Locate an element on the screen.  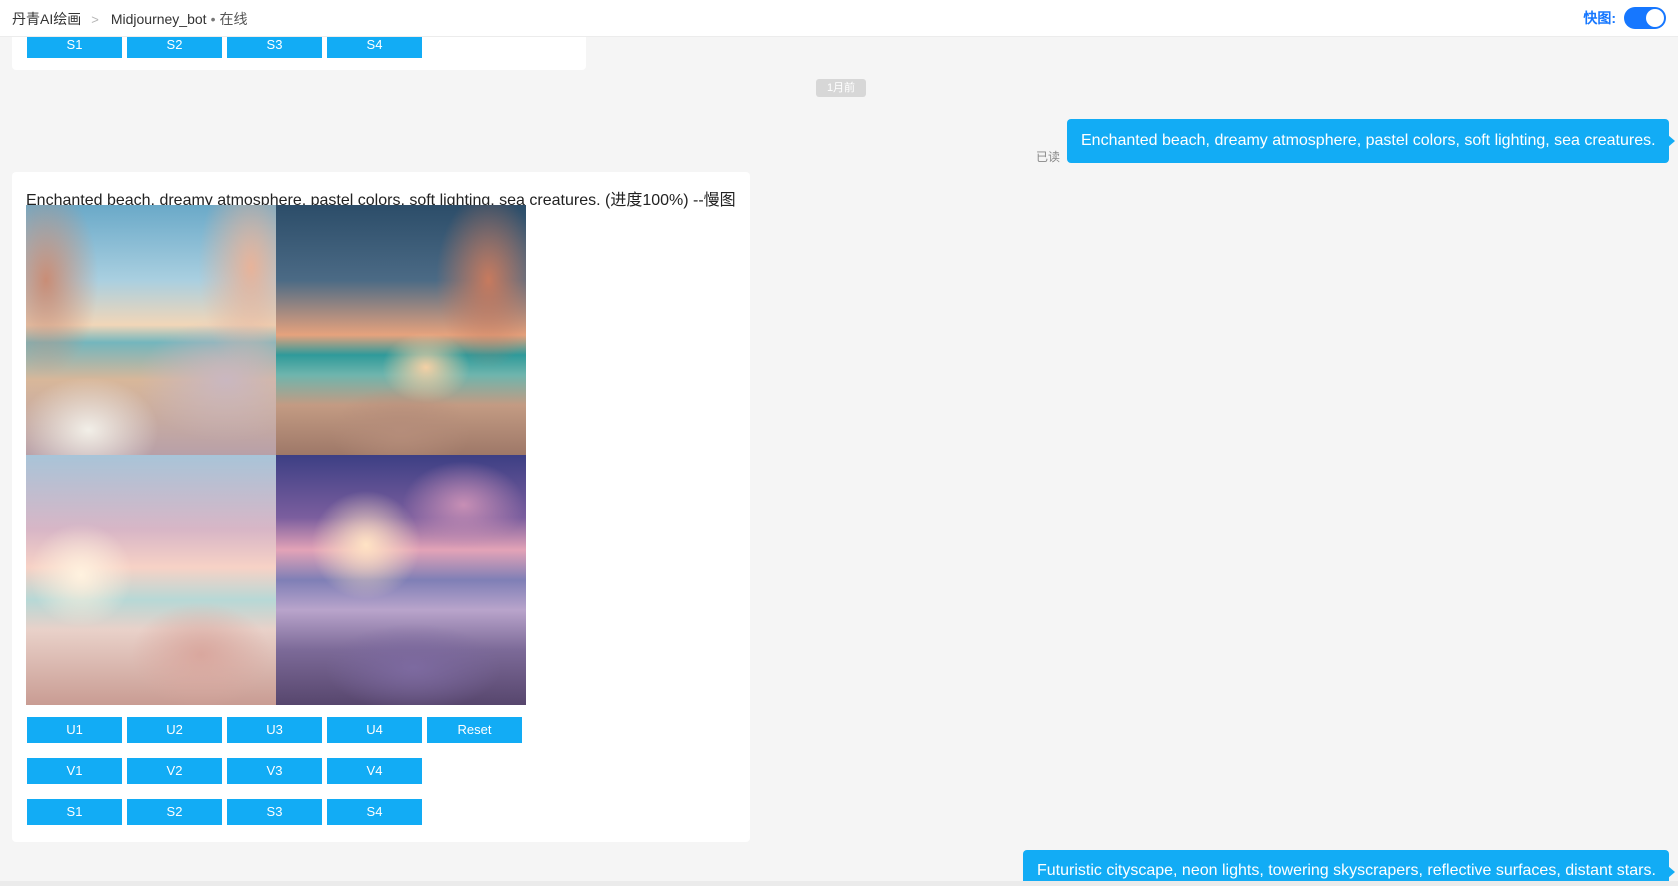
v1-button: V1 is located at coordinates (74, 771).